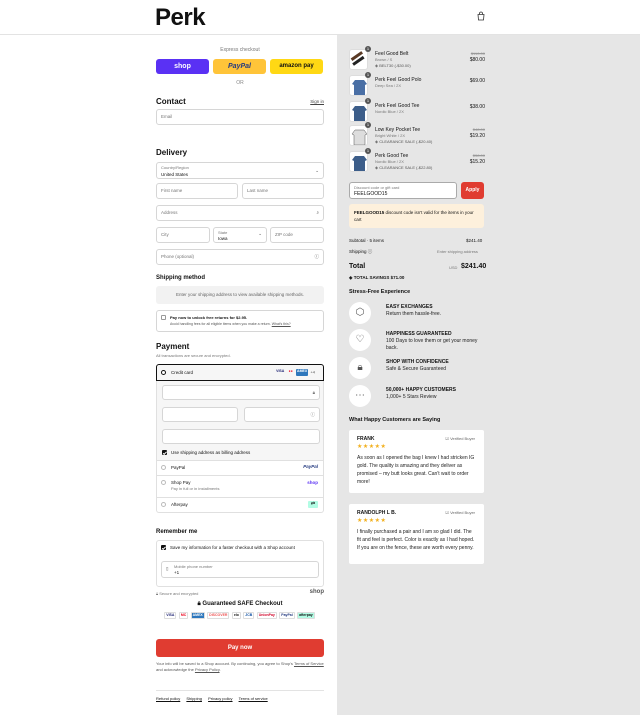  What do you see at coordinates (182, 66) in the screenshot?
I see `shop-pay-button: shop` at bounding box center [182, 66].